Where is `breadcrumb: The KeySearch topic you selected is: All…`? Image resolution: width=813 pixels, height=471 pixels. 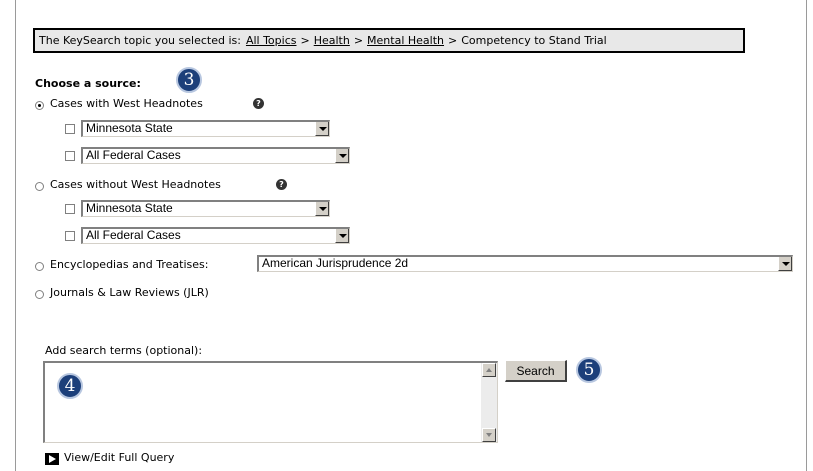 breadcrumb: The KeySearch topic you selected is: All… is located at coordinates (389, 40).